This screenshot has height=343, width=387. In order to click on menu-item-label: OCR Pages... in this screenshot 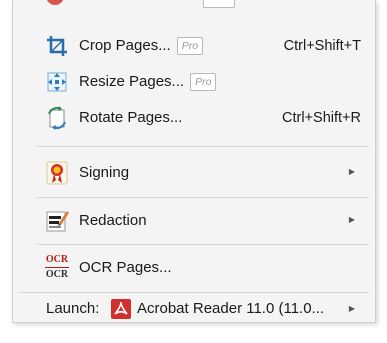, I will do `click(125, 267)`.